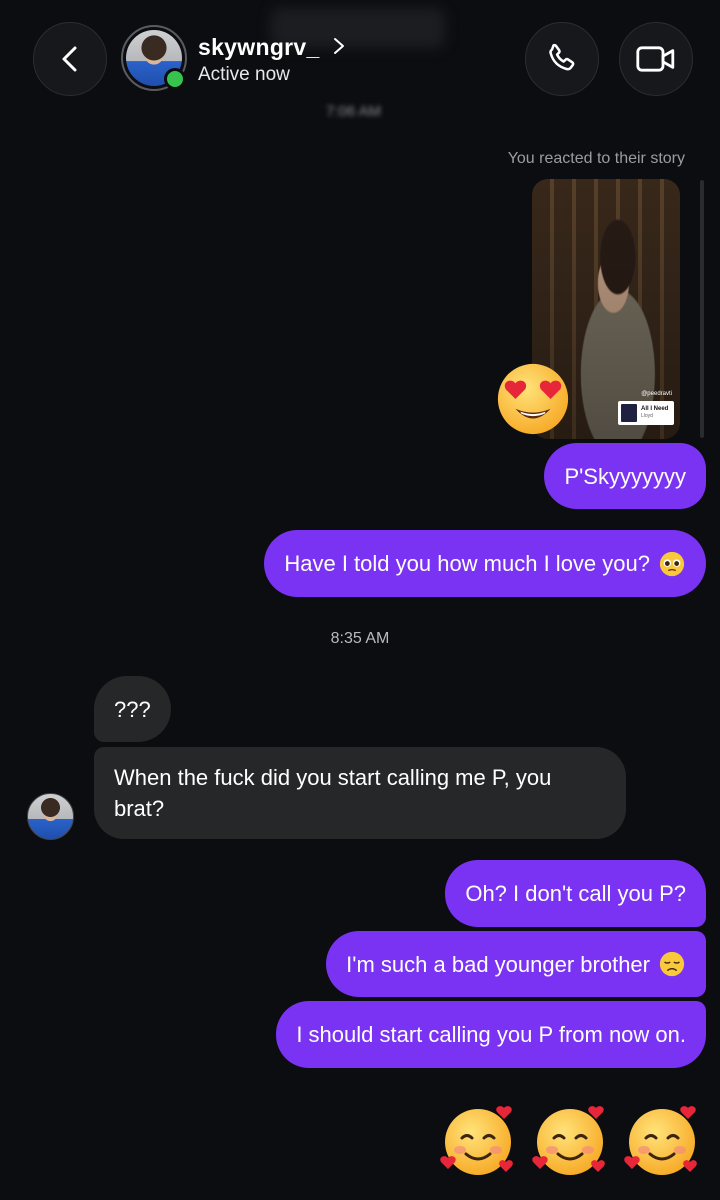 The width and height of the screenshot is (720, 1200). I want to click on phone-icon, so click(562, 57).